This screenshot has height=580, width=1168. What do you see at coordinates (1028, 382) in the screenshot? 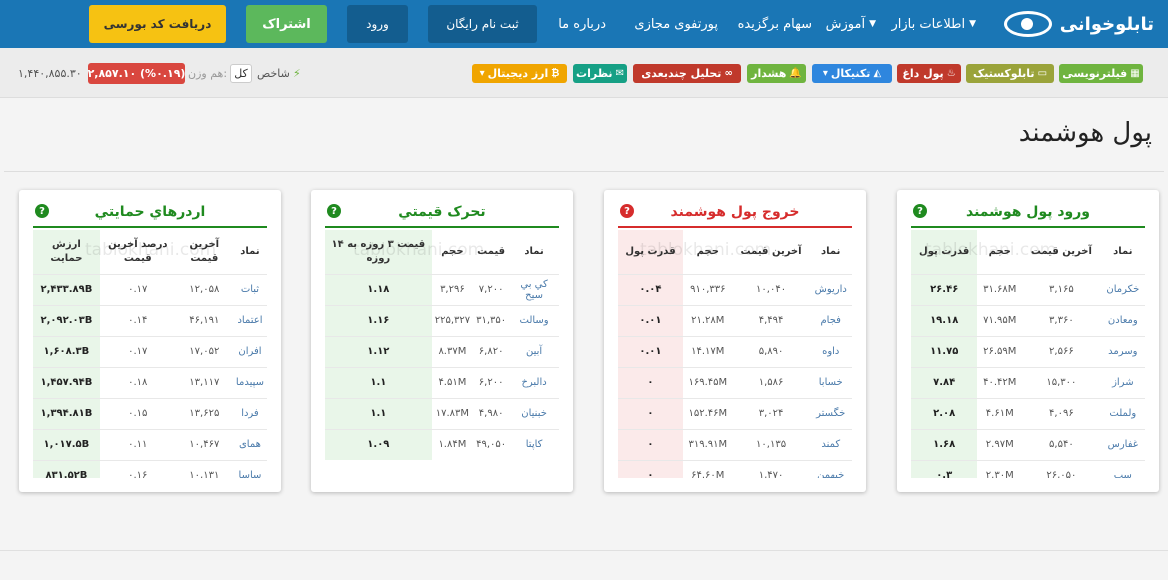
I see `table-row: شراز ۱۵,۳۰۰ ۴۰.۴۲M ۷.۸۴` at bounding box center [1028, 382].